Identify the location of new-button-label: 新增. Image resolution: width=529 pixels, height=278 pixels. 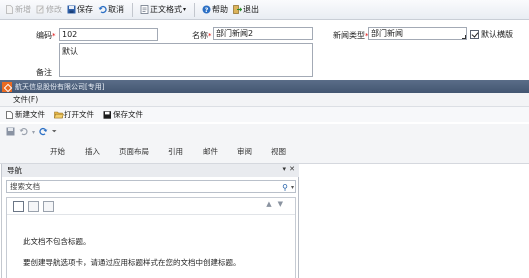
(23, 9).